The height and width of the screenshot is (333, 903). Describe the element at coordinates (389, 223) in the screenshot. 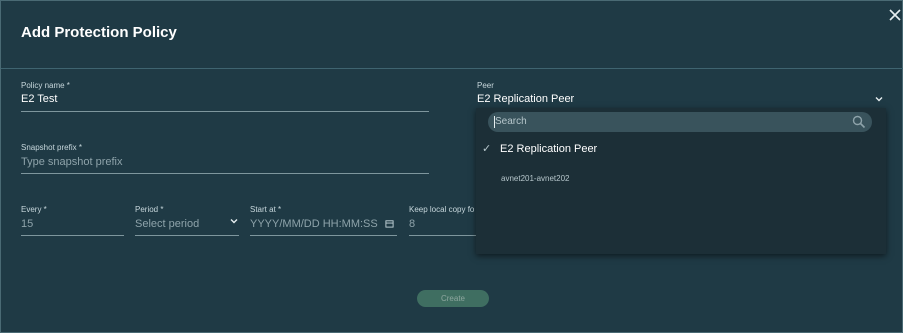

I see `calendar-icon` at that location.